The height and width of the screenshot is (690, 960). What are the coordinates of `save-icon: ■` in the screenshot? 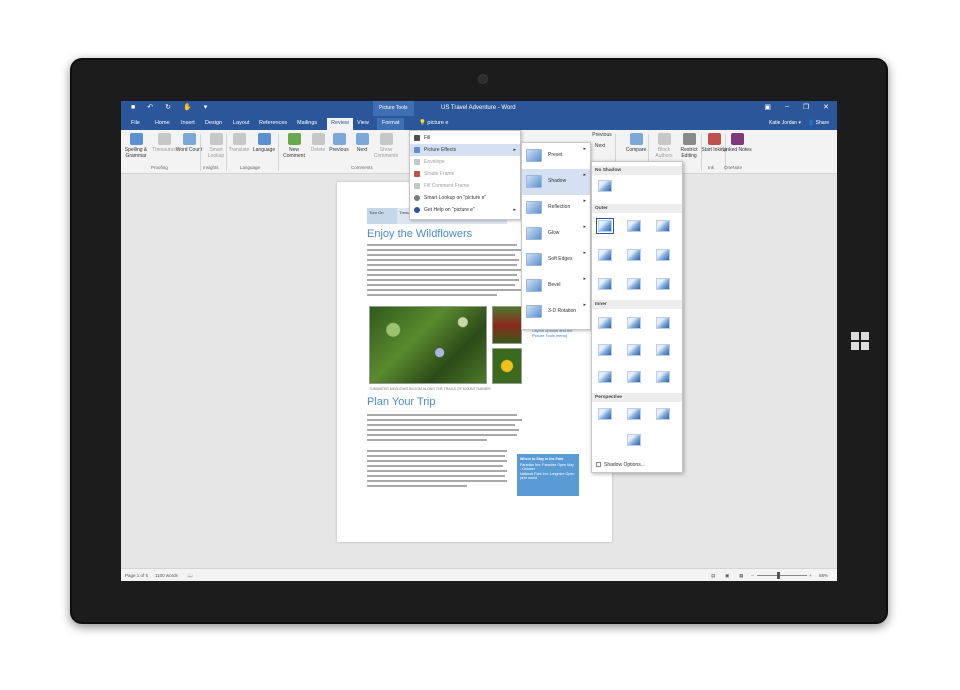 It's located at (133, 108).